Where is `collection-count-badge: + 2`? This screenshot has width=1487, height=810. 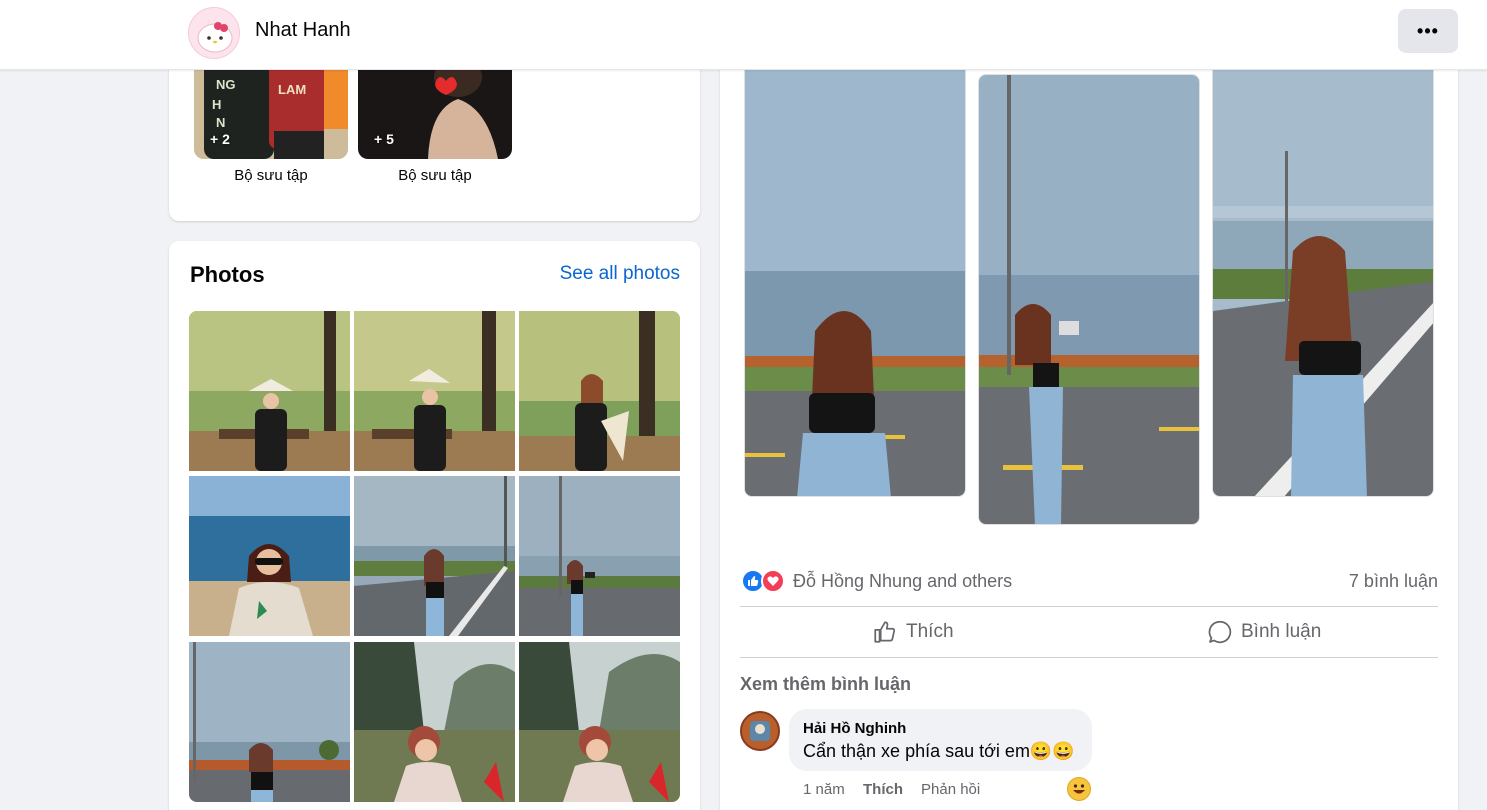 collection-count-badge: + 2 is located at coordinates (220, 139).